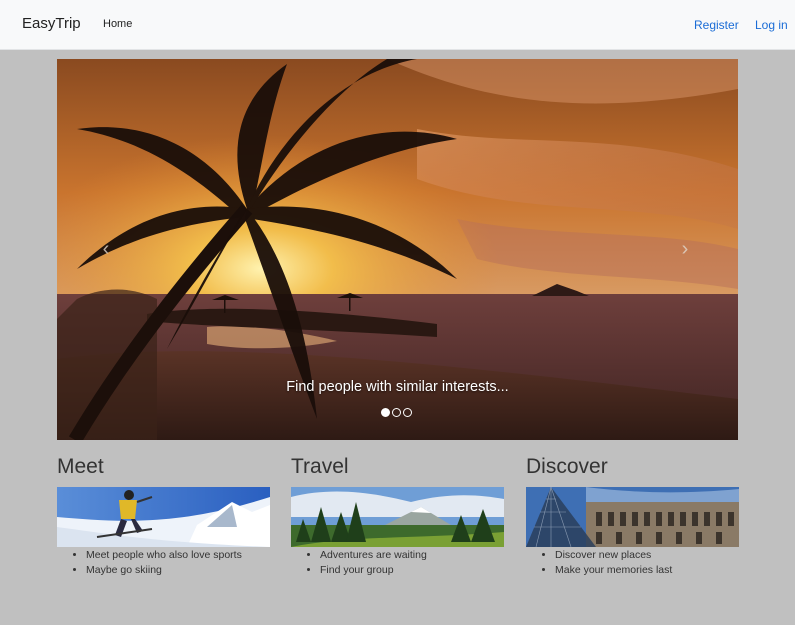 The width and height of the screenshot is (795, 625). I want to click on carousel-indicators, so click(396, 412).